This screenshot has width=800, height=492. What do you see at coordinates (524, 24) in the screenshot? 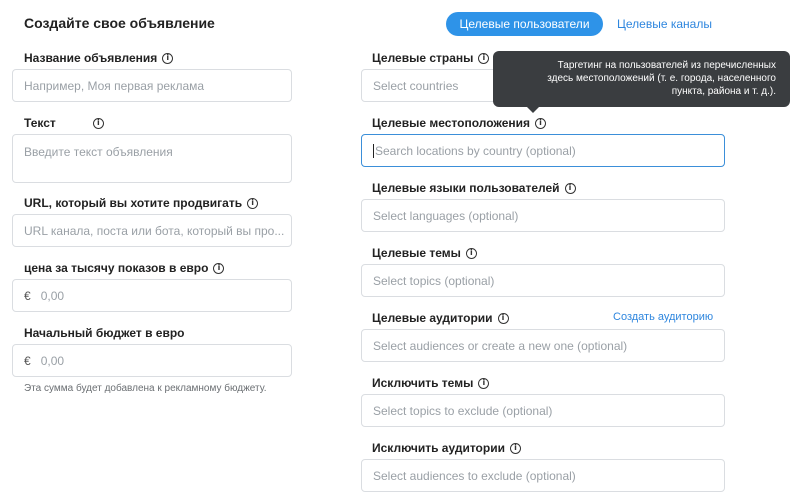
I see `tab-target-users: Целевые пользователи` at bounding box center [524, 24].